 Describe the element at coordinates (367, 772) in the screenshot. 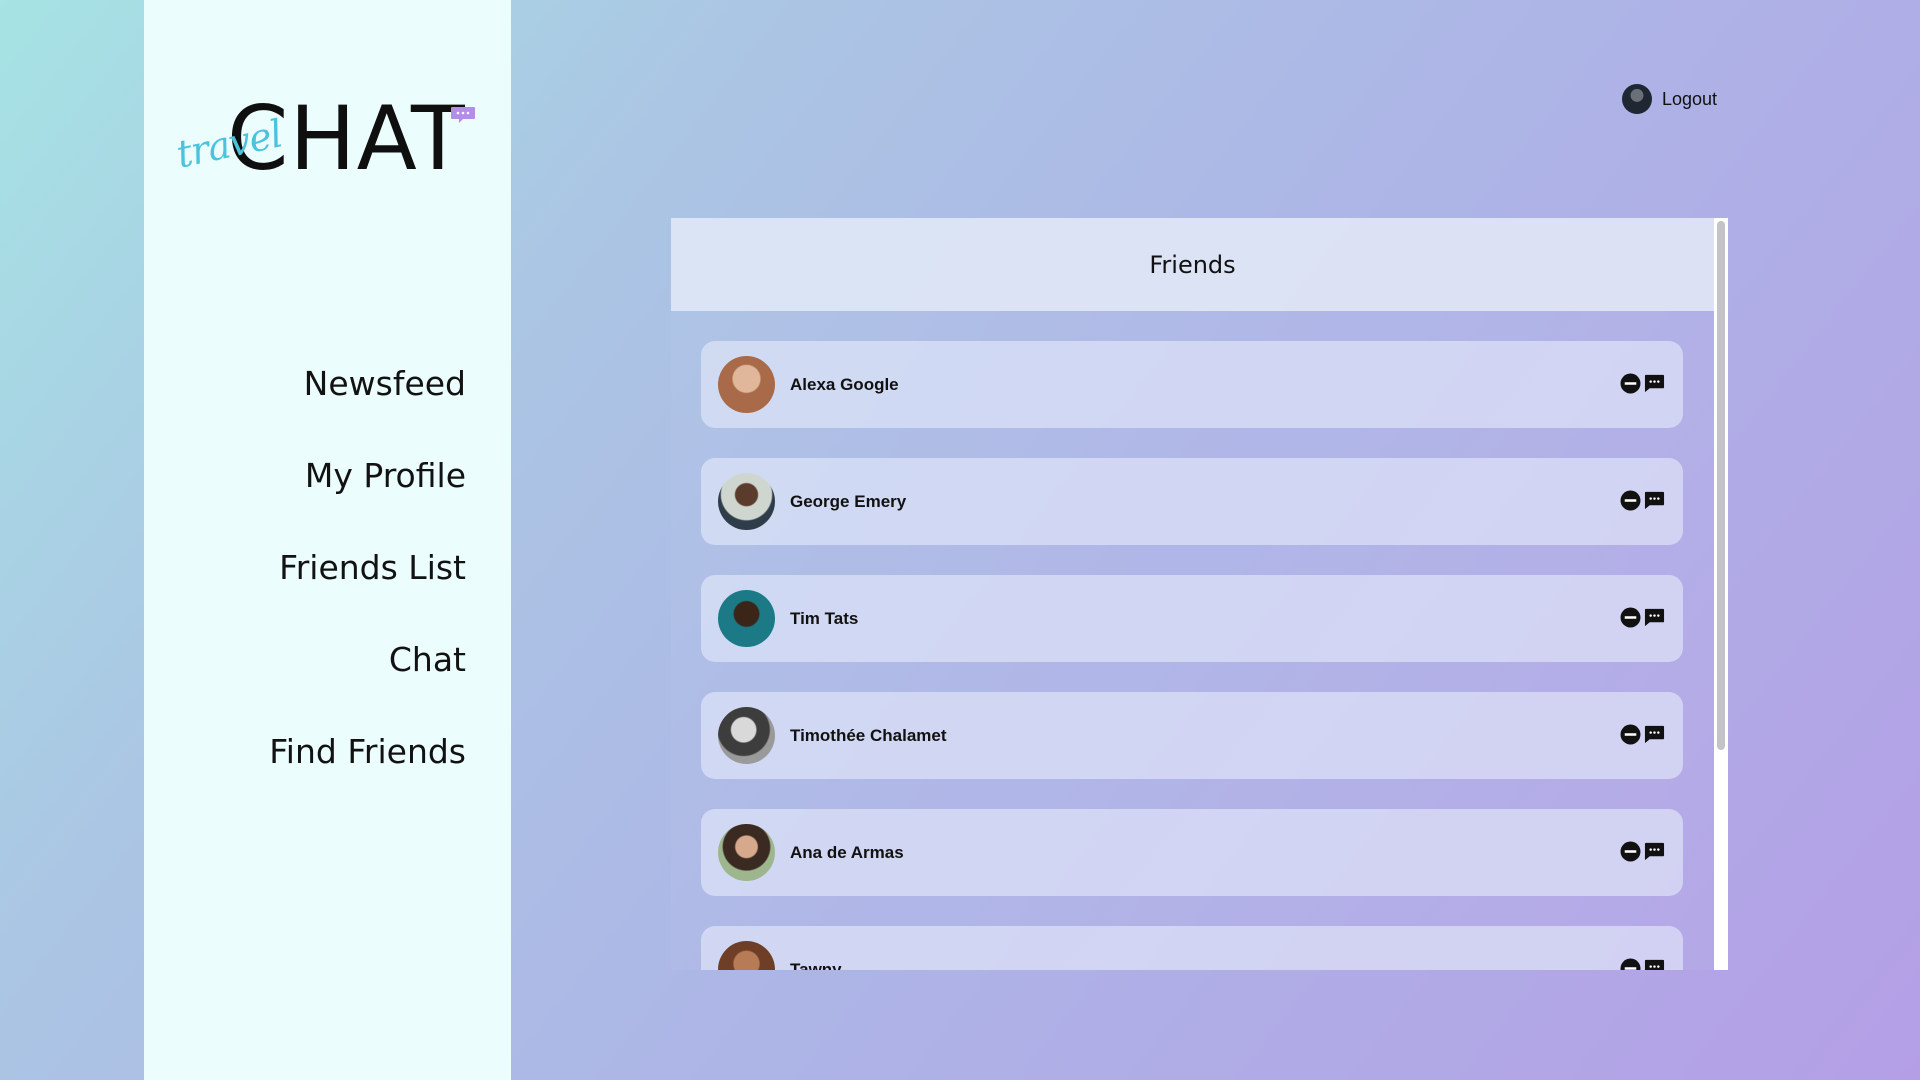

I see `sidebar-item-find-friends: Find Friends` at that location.